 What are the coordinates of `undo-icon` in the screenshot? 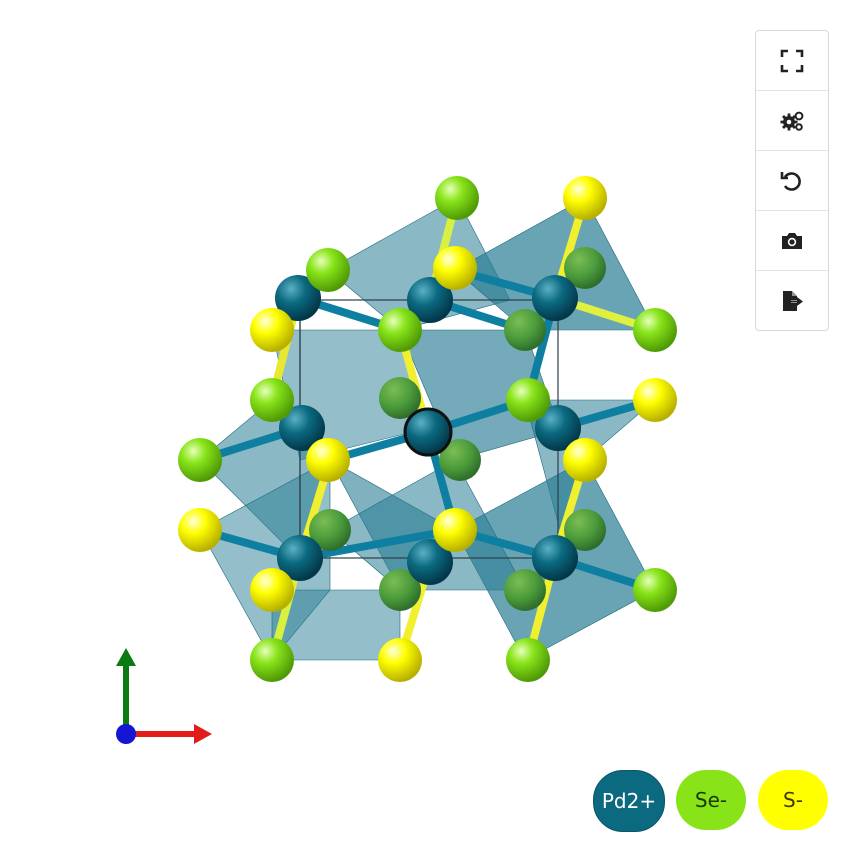 It's located at (790, 181).